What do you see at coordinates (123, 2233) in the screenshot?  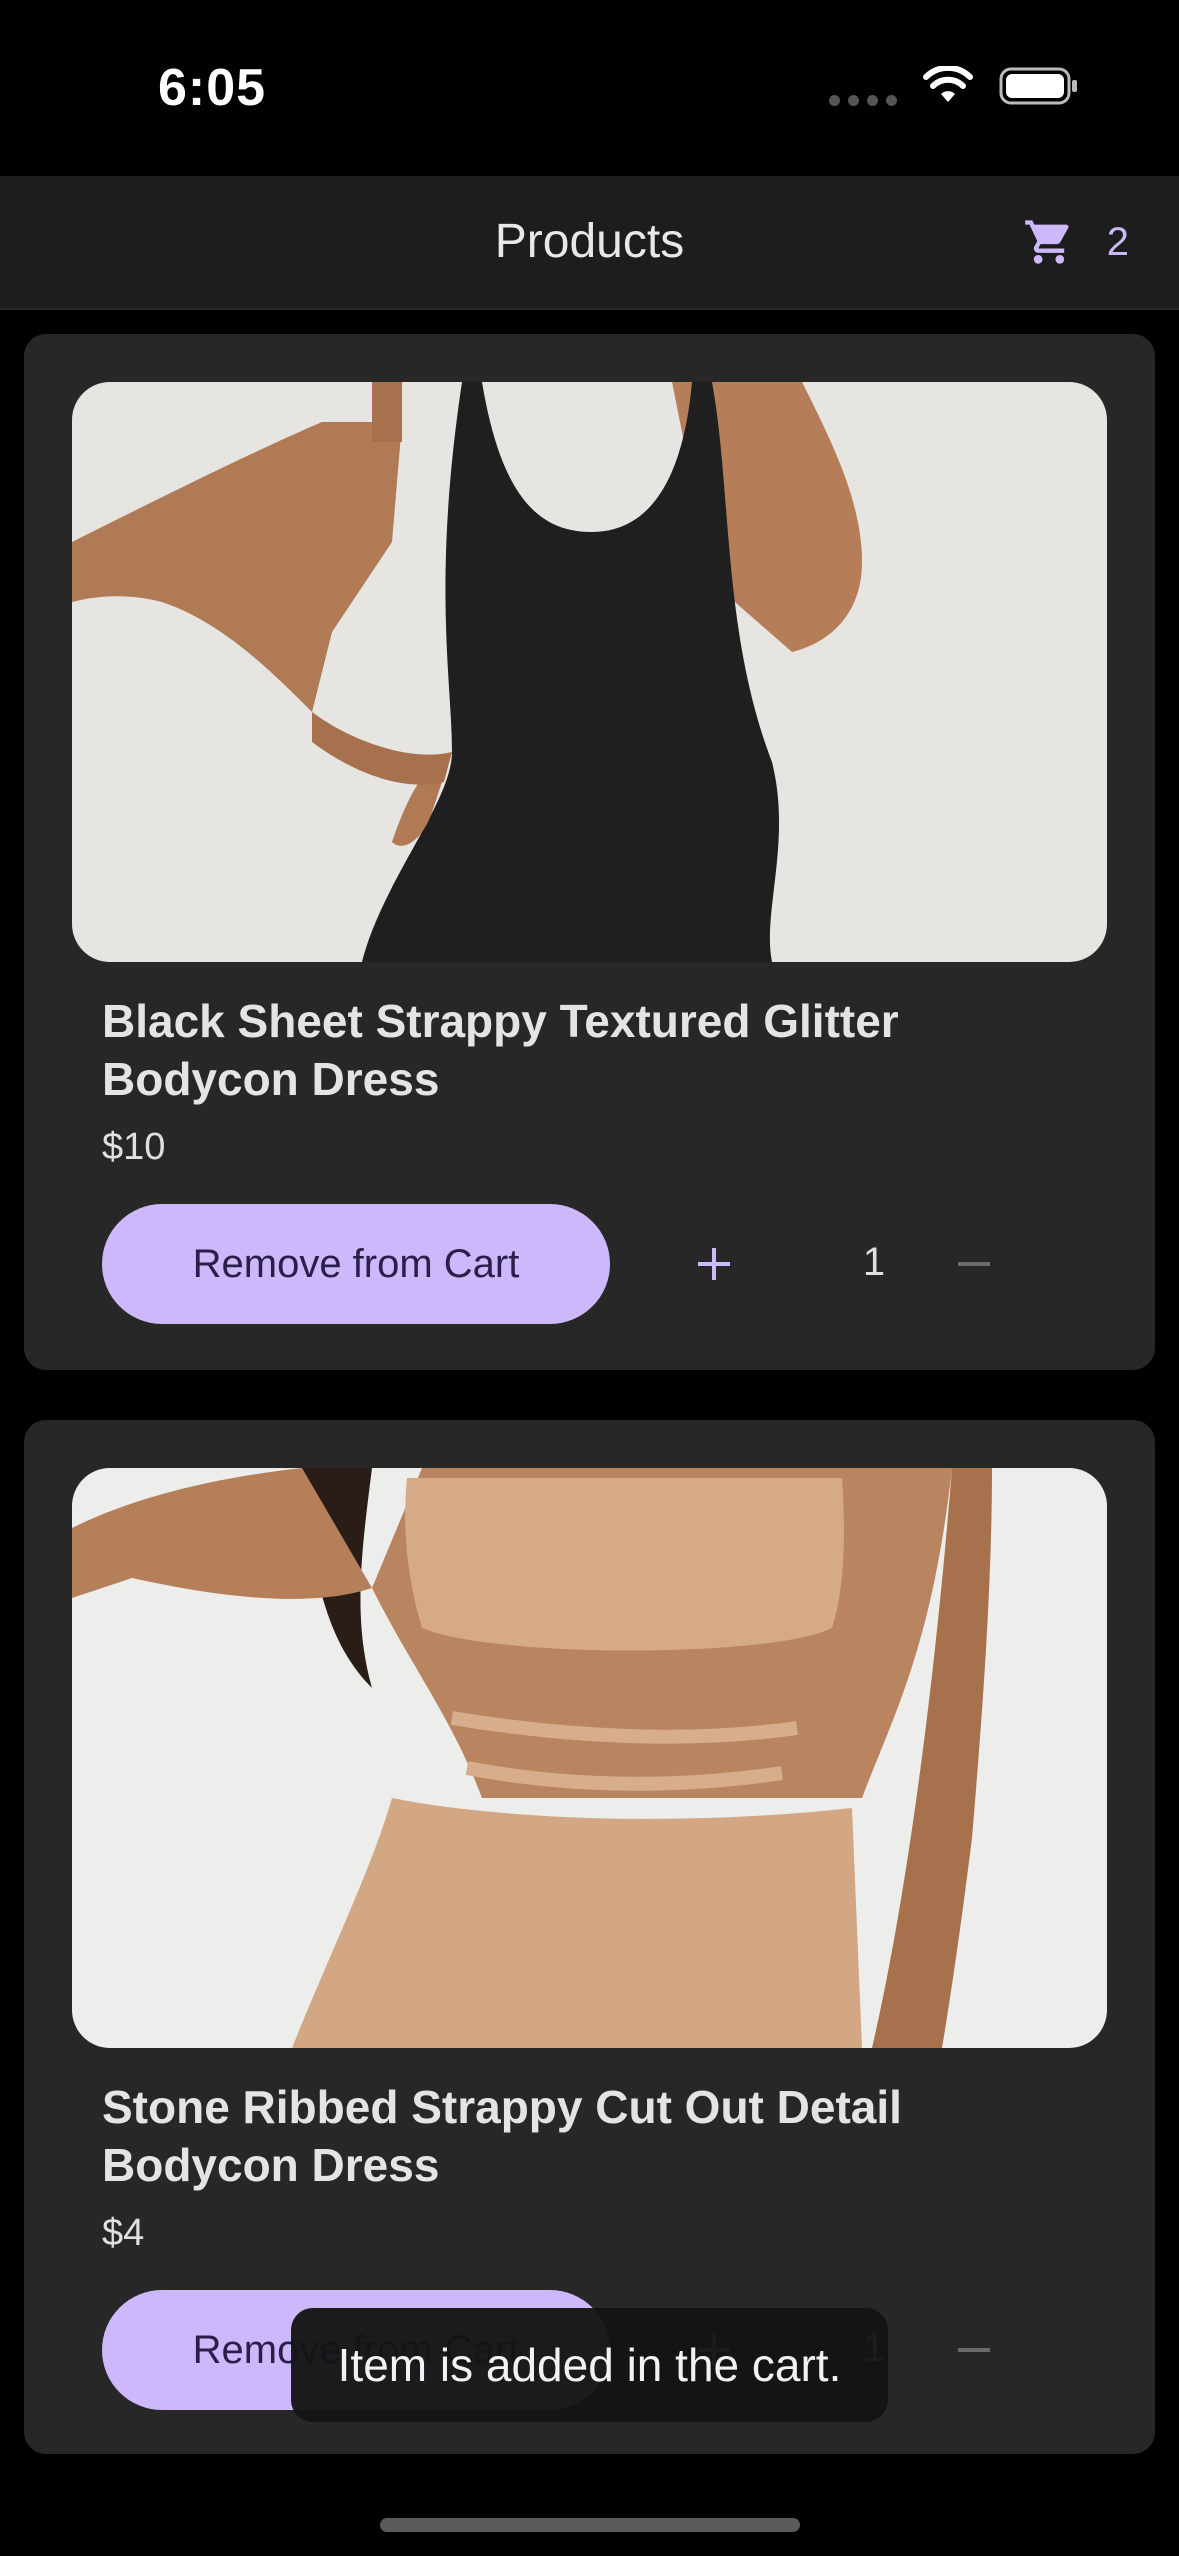 I see `product-price: $4` at bounding box center [123, 2233].